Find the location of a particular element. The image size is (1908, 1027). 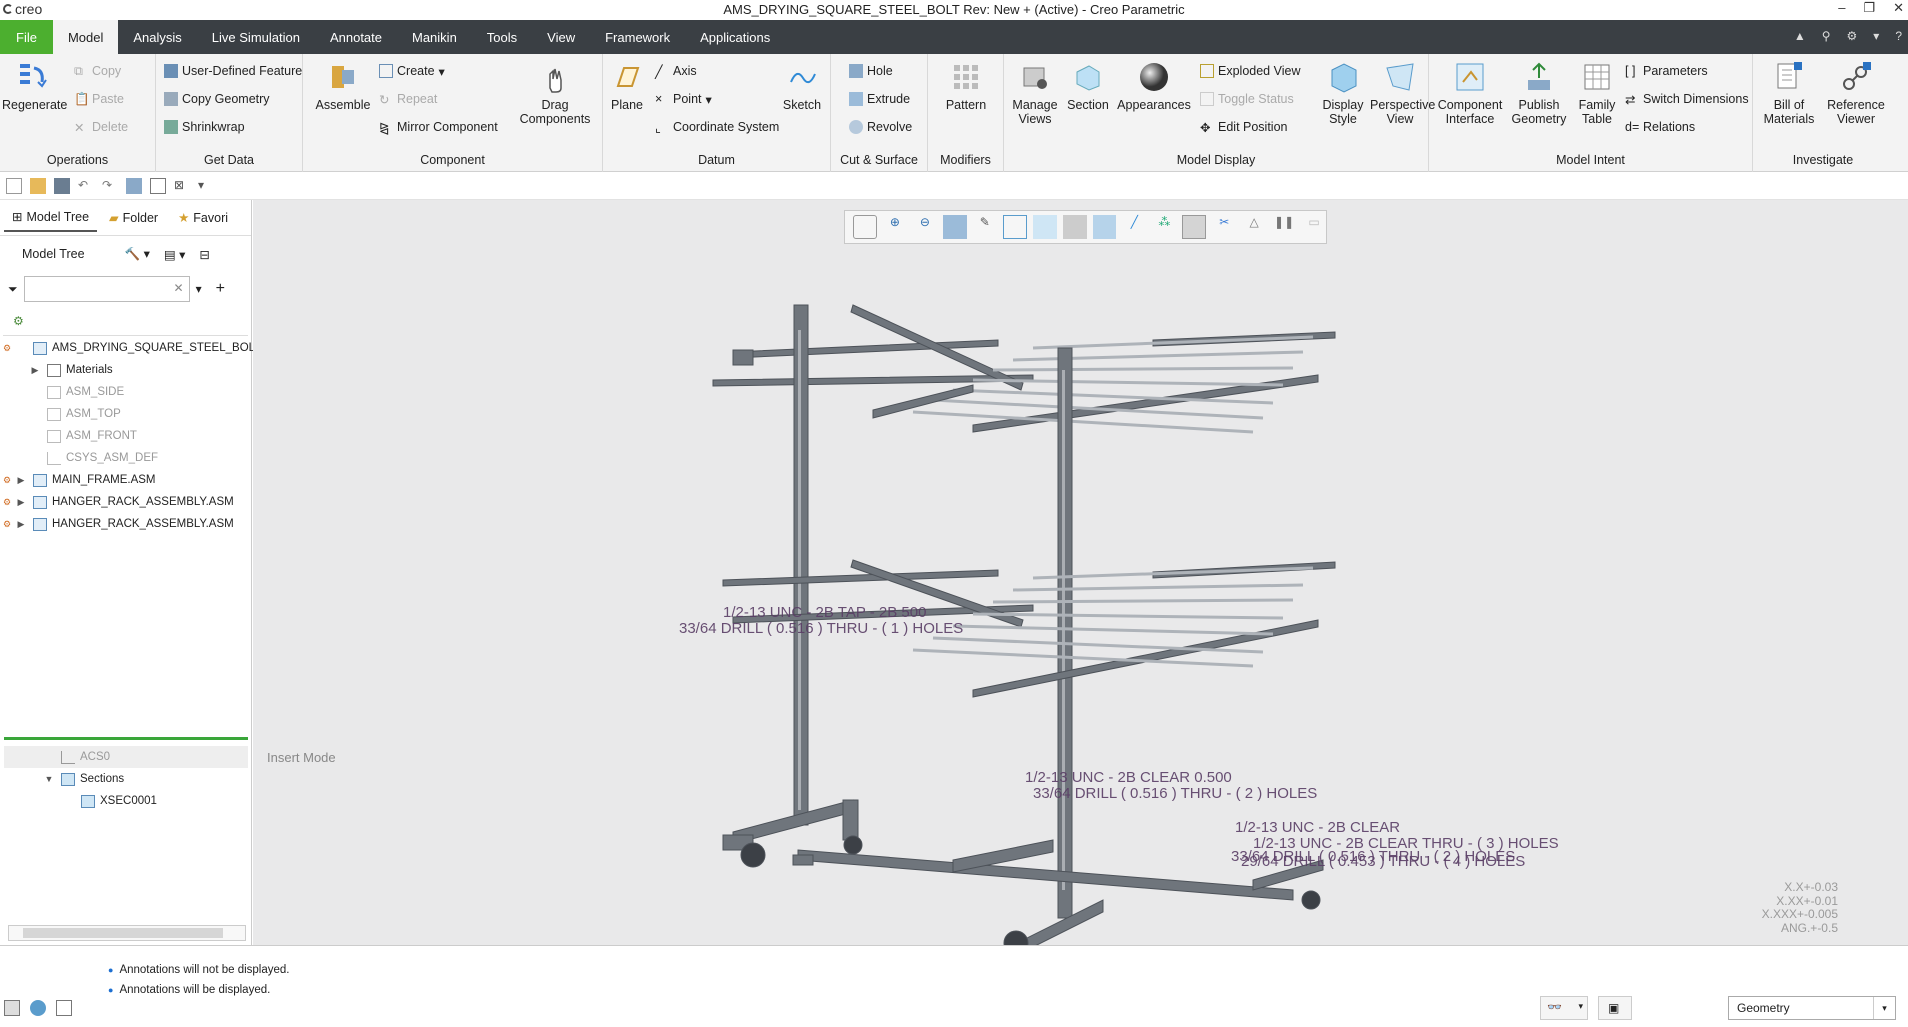

find-button: 👓 ▾ is located at coordinates (1564, 1008).